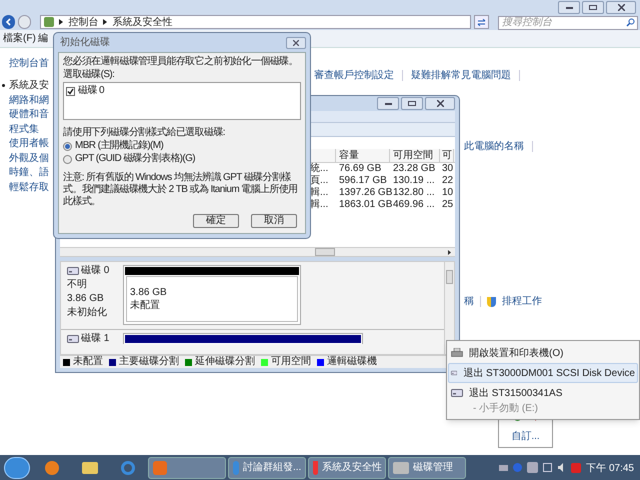  Describe the element at coordinates (187, 467) in the screenshot. I see `taskbar-button` at that location.